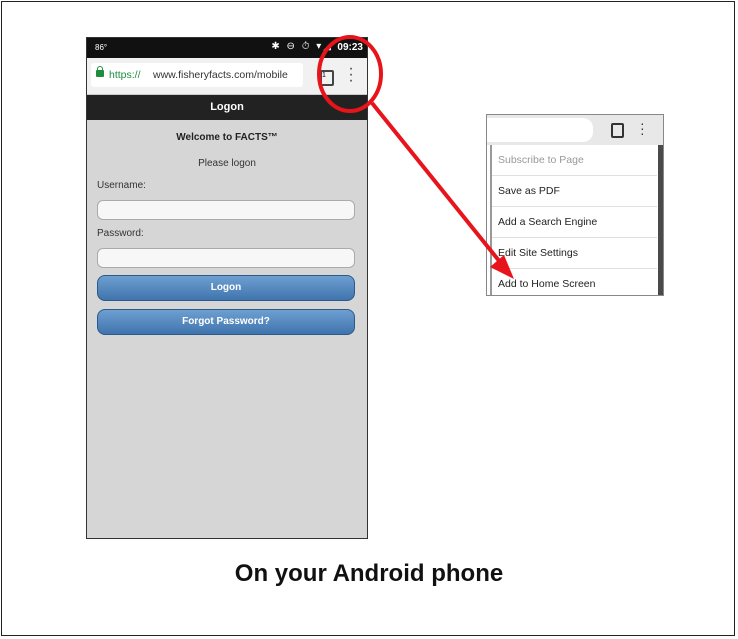 This screenshot has width=738, height=639. Describe the element at coordinates (574, 253) in the screenshot. I see `menu-item-site-settings: Edit Site Settings` at that location.